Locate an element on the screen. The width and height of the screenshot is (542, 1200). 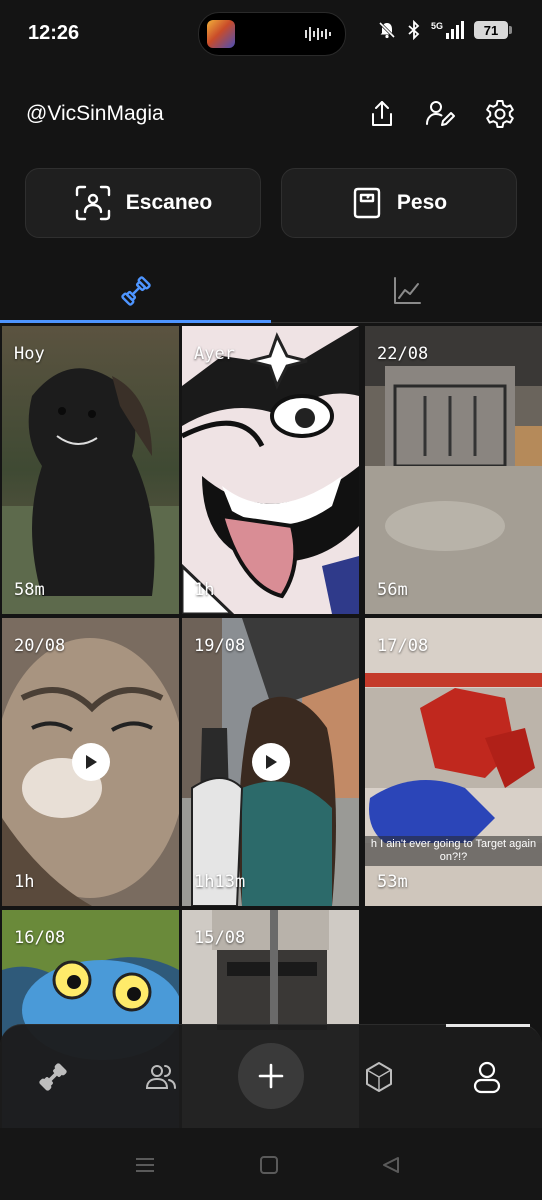
nav-explore is located at coordinates (379, 1077).